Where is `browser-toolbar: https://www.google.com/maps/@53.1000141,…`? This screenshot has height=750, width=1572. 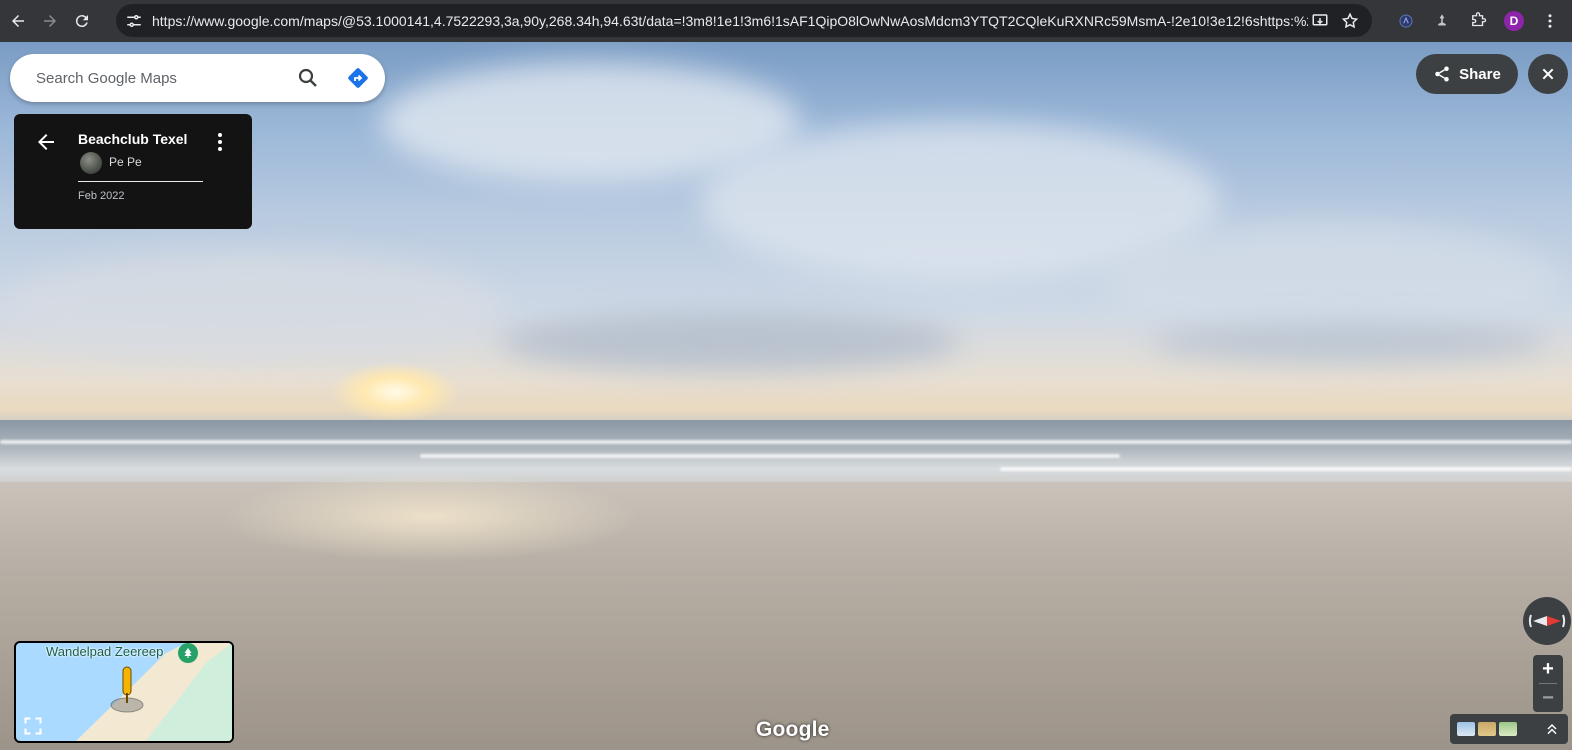
browser-toolbar: https://www.google.com/maps/@53.1000141,… is located at coordinates (786, 21).